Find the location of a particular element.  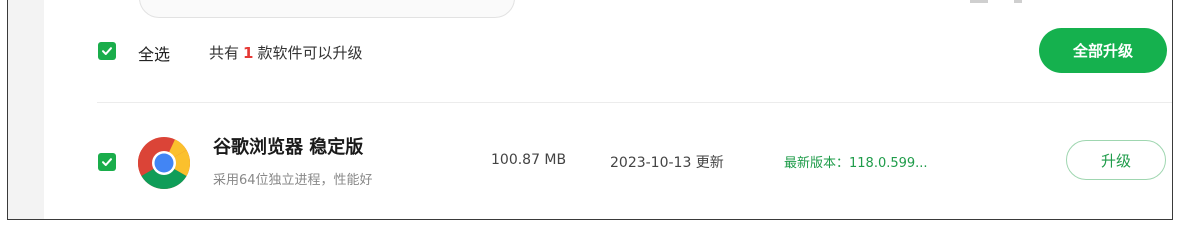

select-all-label: 全选 is located at coordinates (154, 53).